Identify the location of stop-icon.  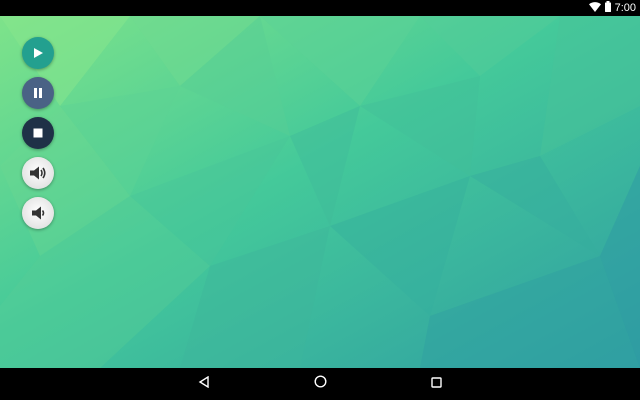
(38, 133).